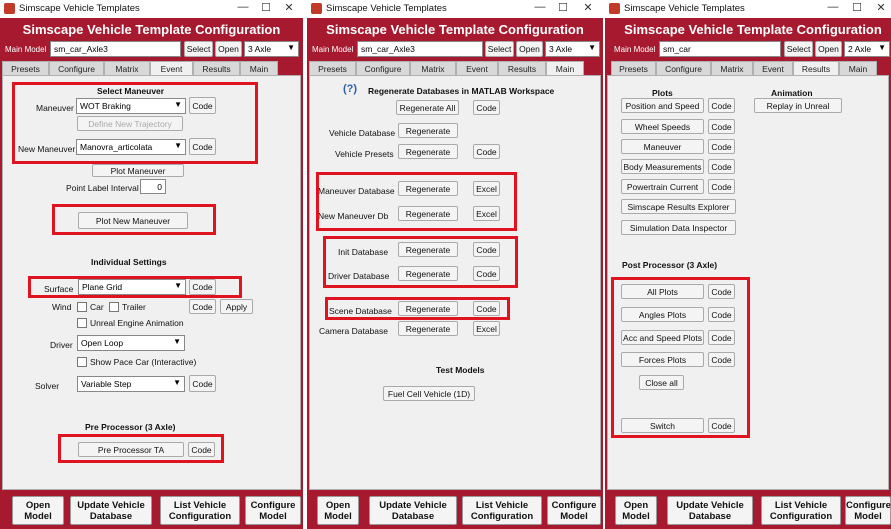  Describe the element at coordinates (486, 151) in the screenshot. I see `vehicle-presets-code-button: Code` at that location.